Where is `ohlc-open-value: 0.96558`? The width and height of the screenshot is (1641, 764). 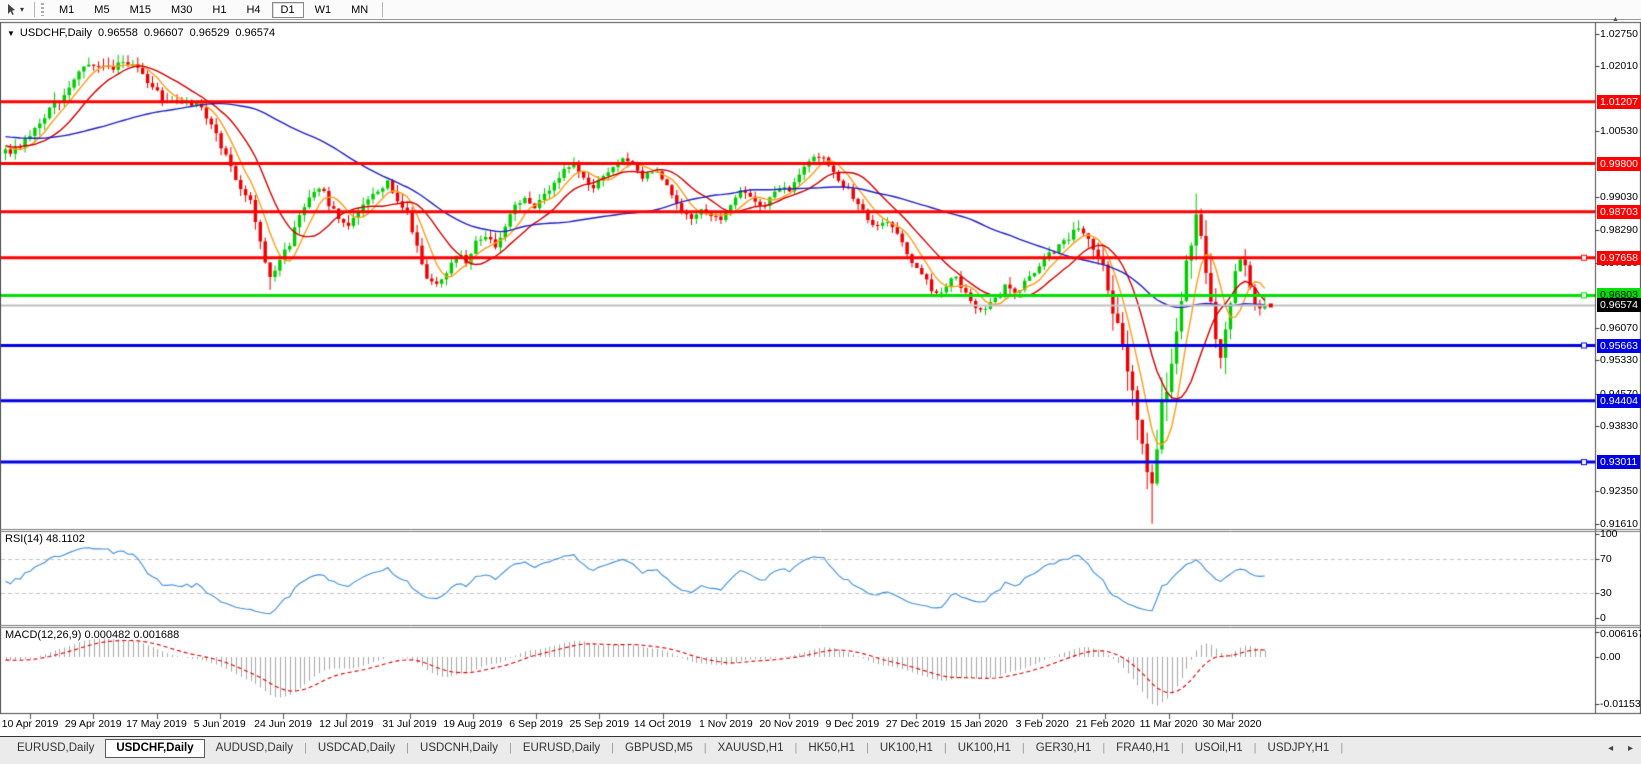 ohlc-open-value: 0.96558 is located at coordinates (118, 33).